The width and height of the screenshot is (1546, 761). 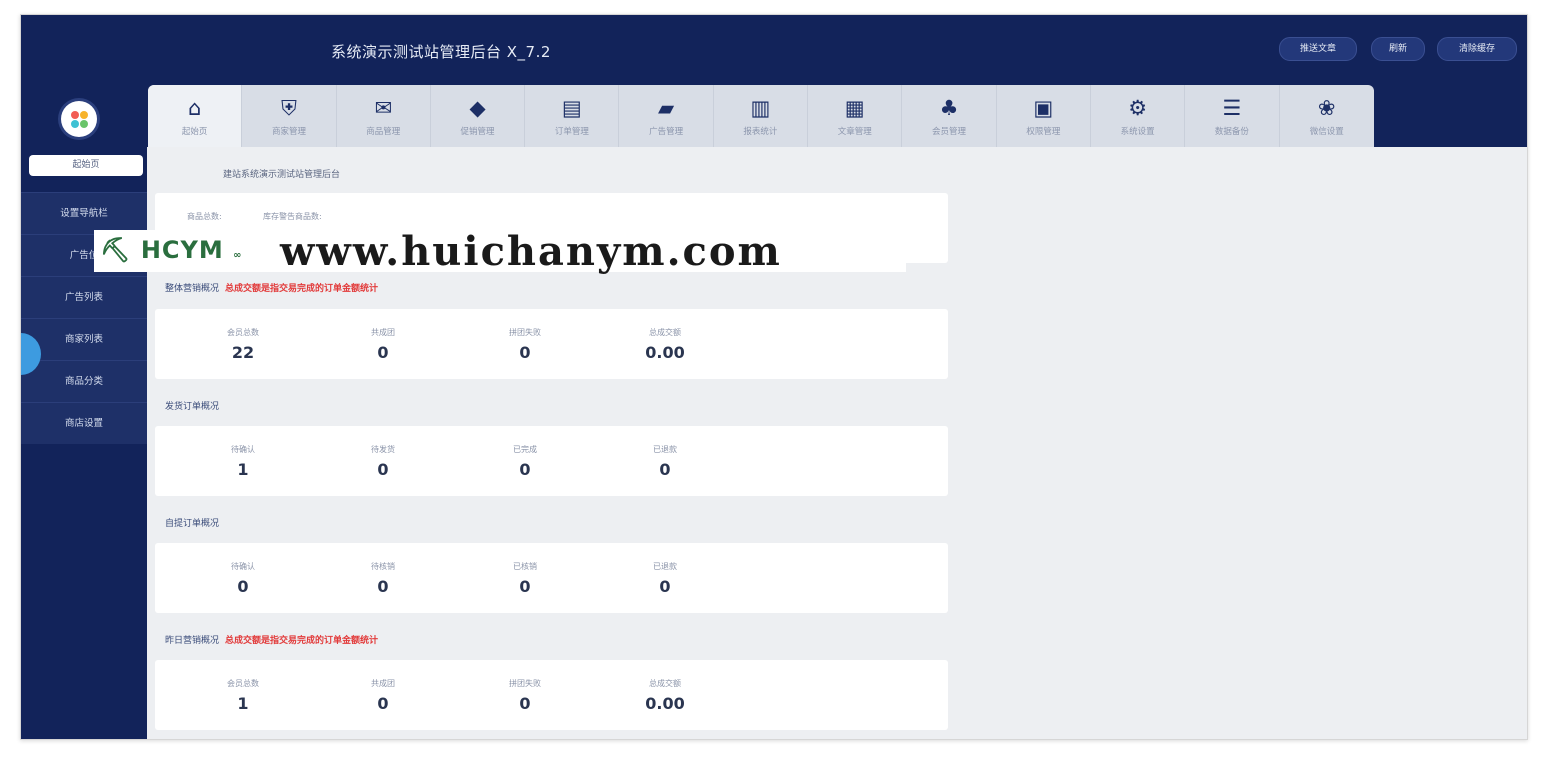 What do you see at coordinates (571, 107) in the screenshot?
I see `clipboard-icon: ▤` at bounding box center [571, 107].